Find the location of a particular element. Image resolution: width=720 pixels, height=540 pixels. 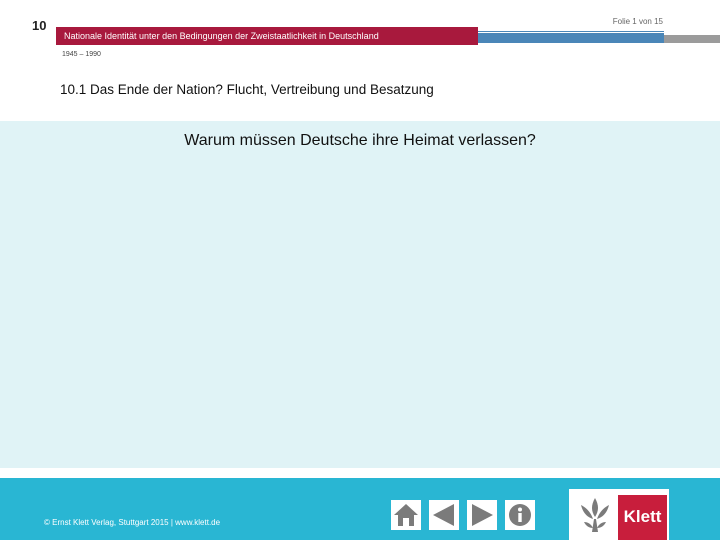

previous-slide-button is located at coordinates (444, 515).